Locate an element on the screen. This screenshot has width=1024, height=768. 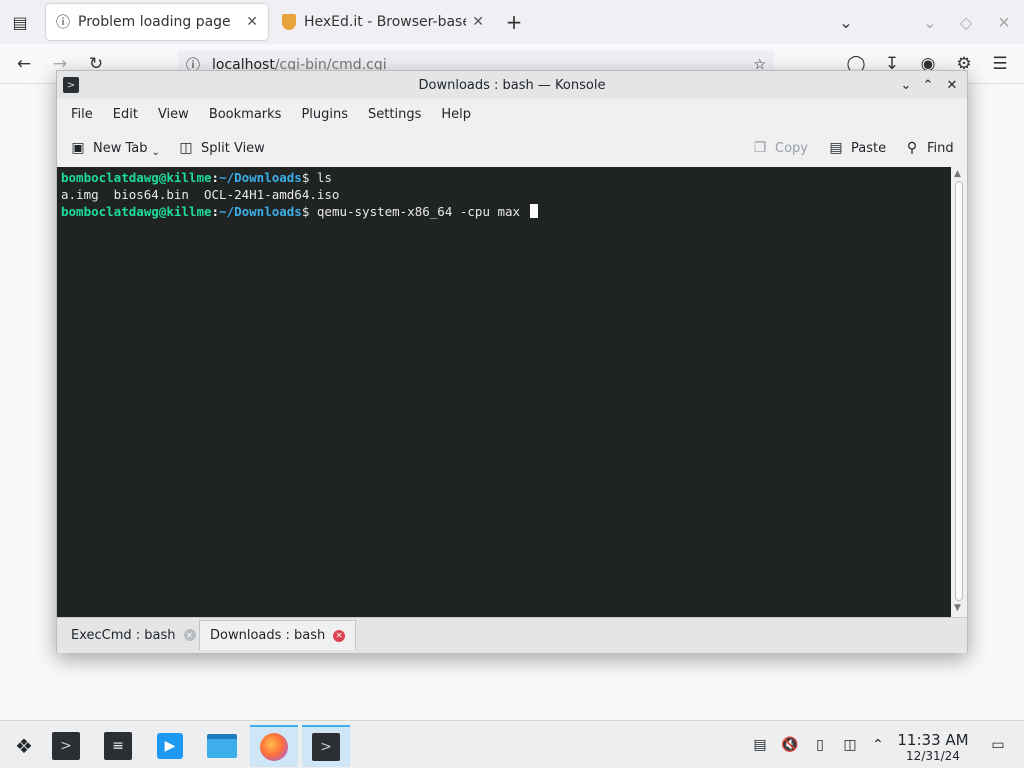
scrollbar: ▲ ▼ is located at coordinates (959, 392).